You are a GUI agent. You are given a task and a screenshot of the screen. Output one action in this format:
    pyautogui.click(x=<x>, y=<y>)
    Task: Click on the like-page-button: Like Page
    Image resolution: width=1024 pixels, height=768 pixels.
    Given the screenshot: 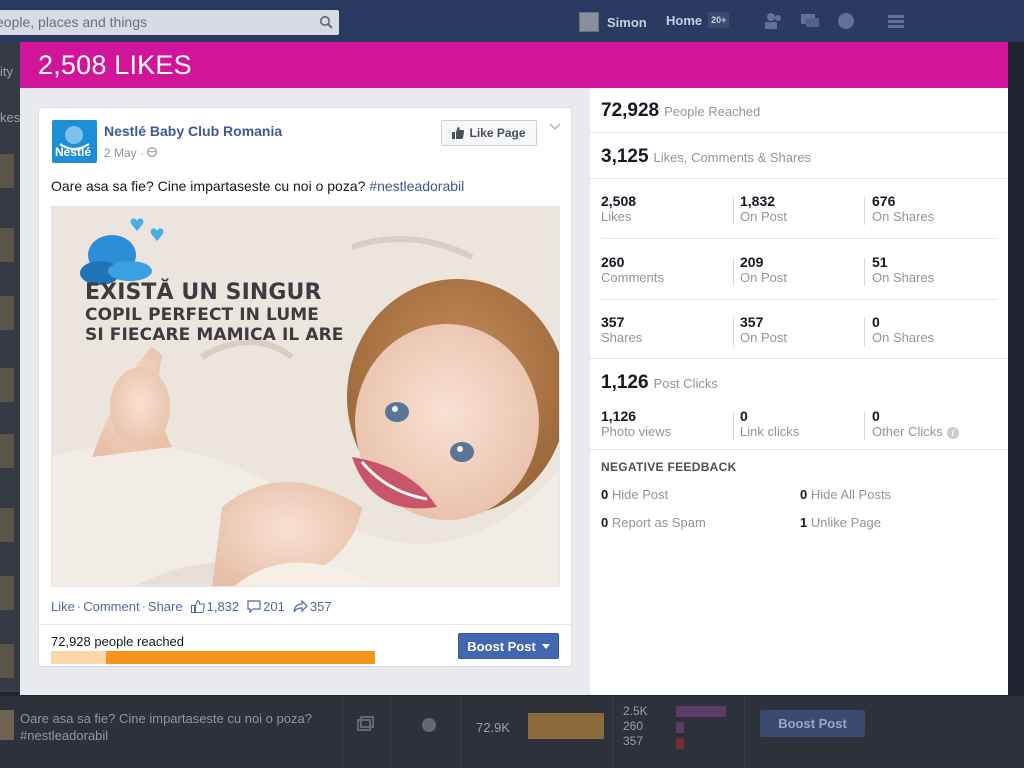 What is the action you would take?
    pyautogui.click(x=489, y=133)
    